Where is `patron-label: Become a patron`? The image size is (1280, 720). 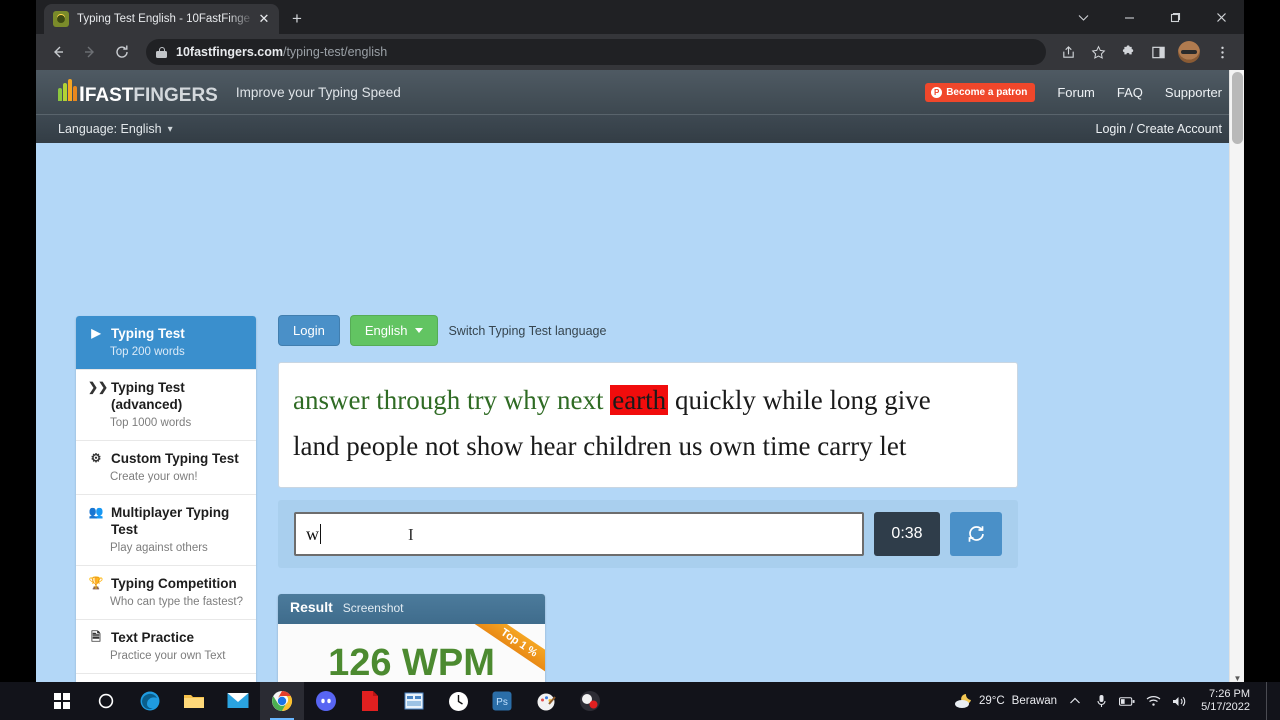 patron-label: Become a patron is located at coordinates (987, 92).